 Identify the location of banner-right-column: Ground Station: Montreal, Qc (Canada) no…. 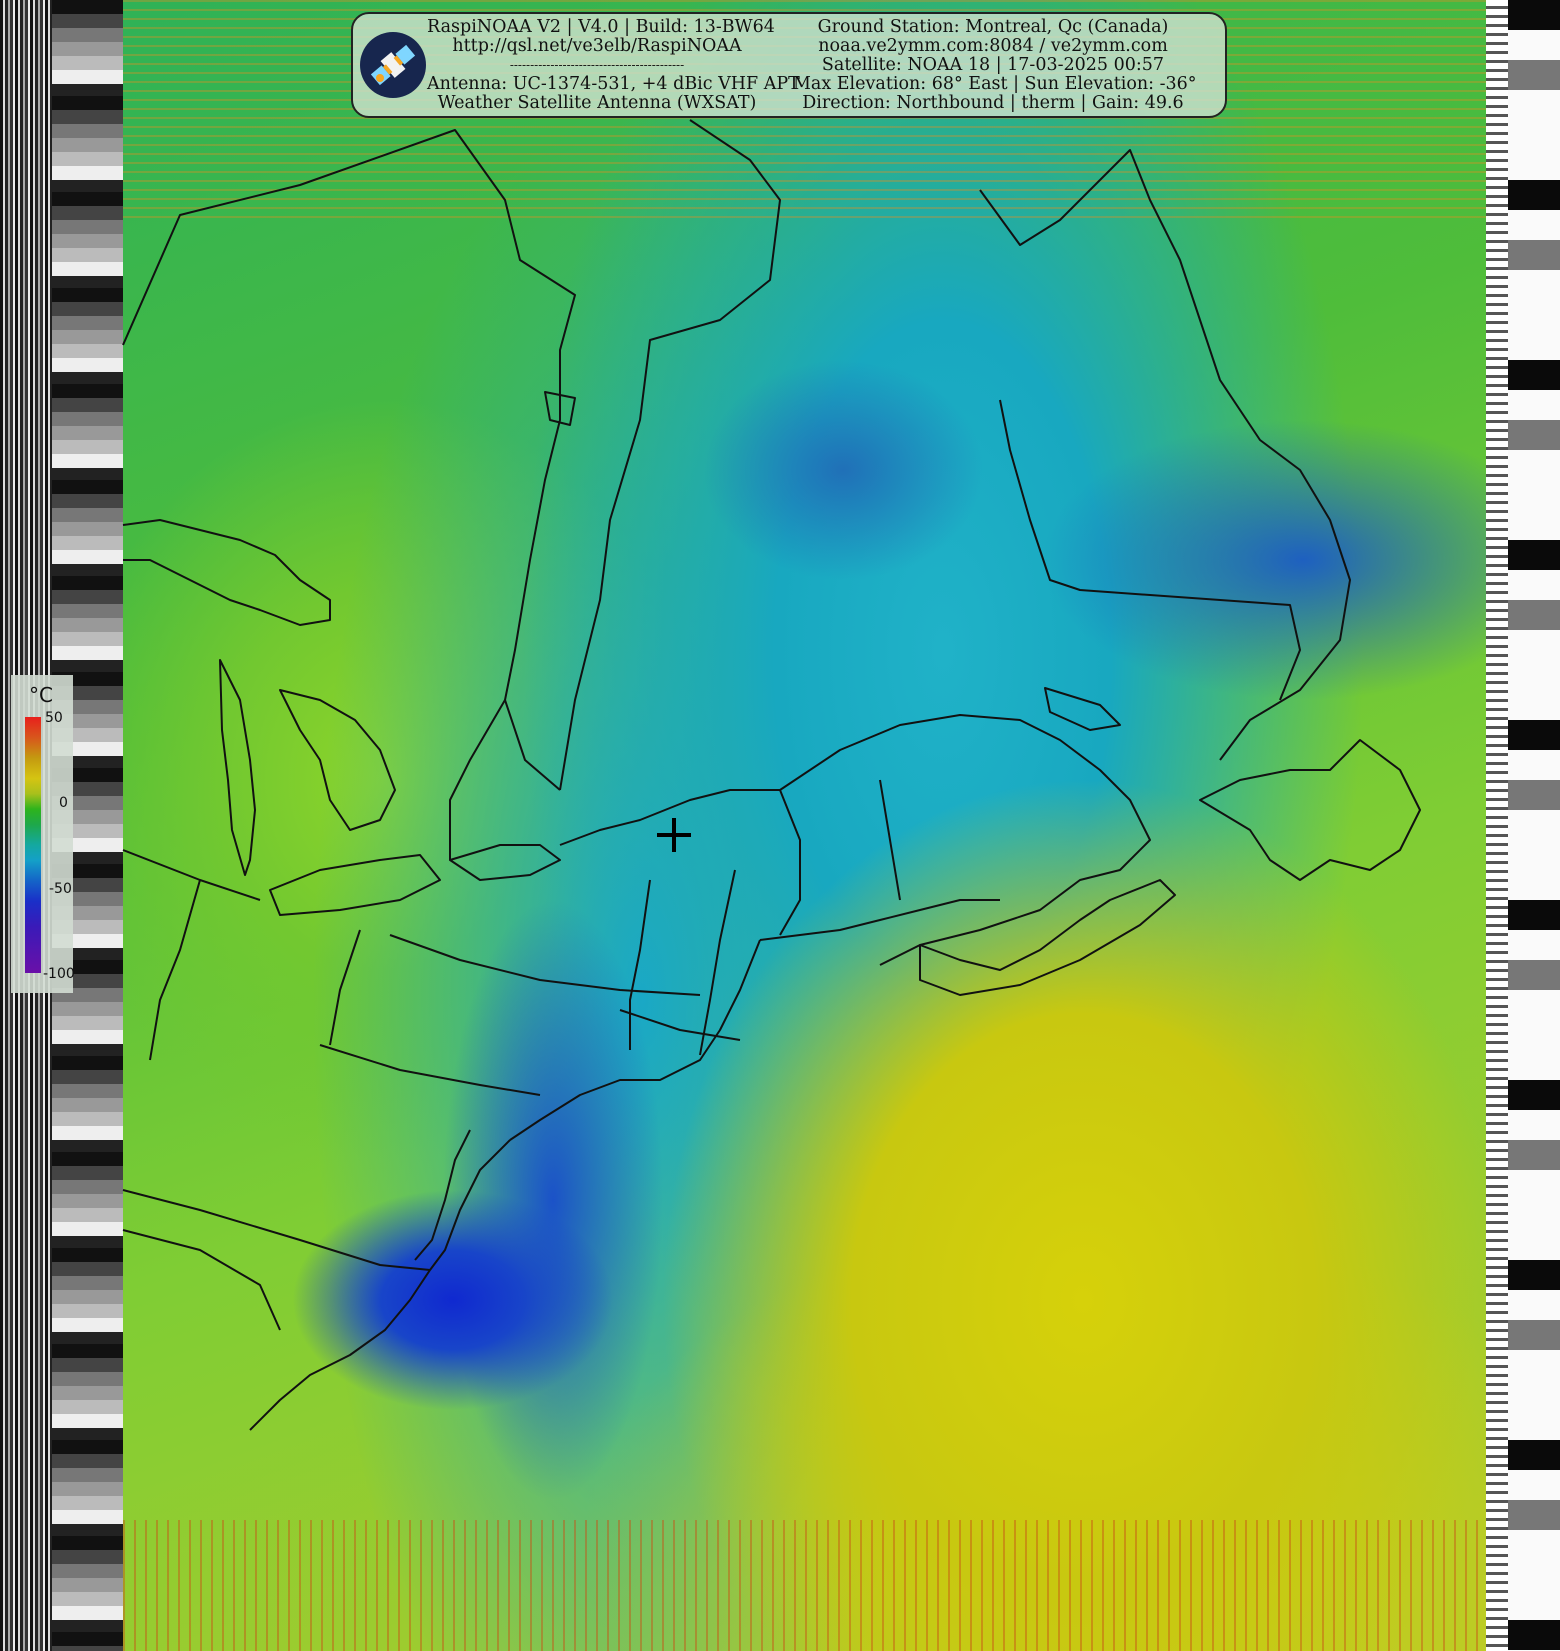
(995, 65).